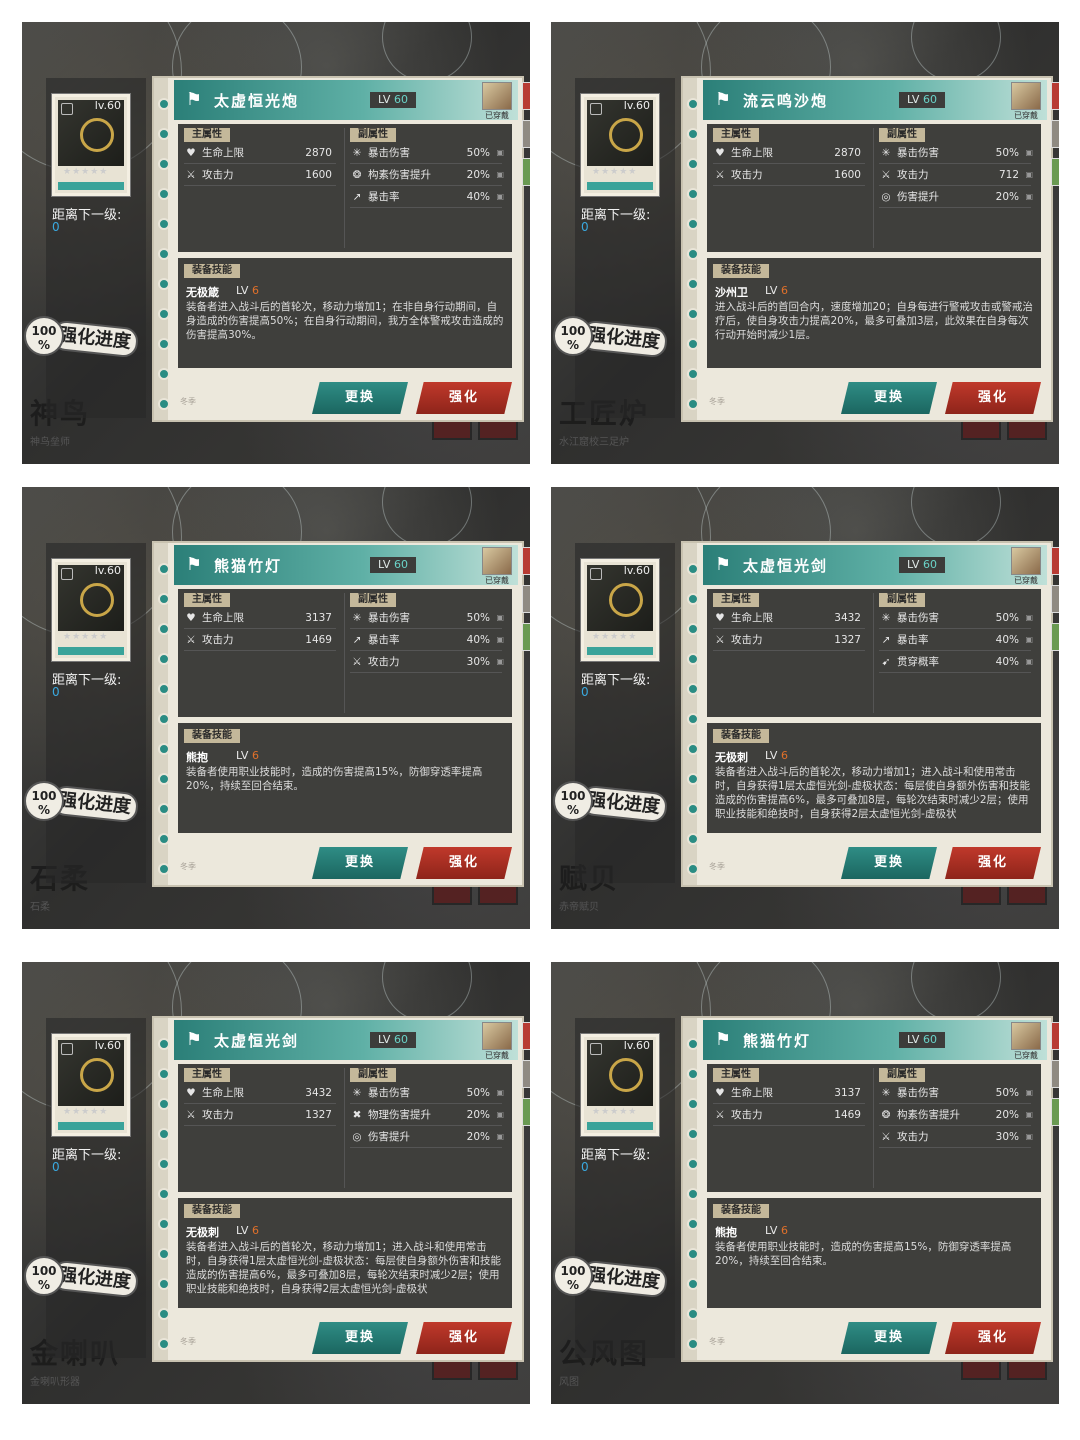  Describe the element at coordinates (44, 801) in the screenshot. I see `enhance-progress-circle: 100%` at that location.